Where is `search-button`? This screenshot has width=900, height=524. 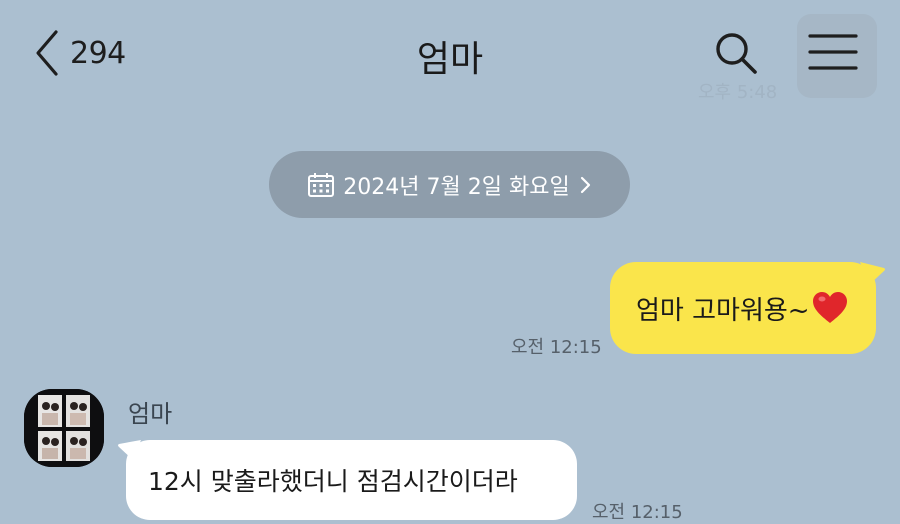 search-button is located at coordinates (736, 54).